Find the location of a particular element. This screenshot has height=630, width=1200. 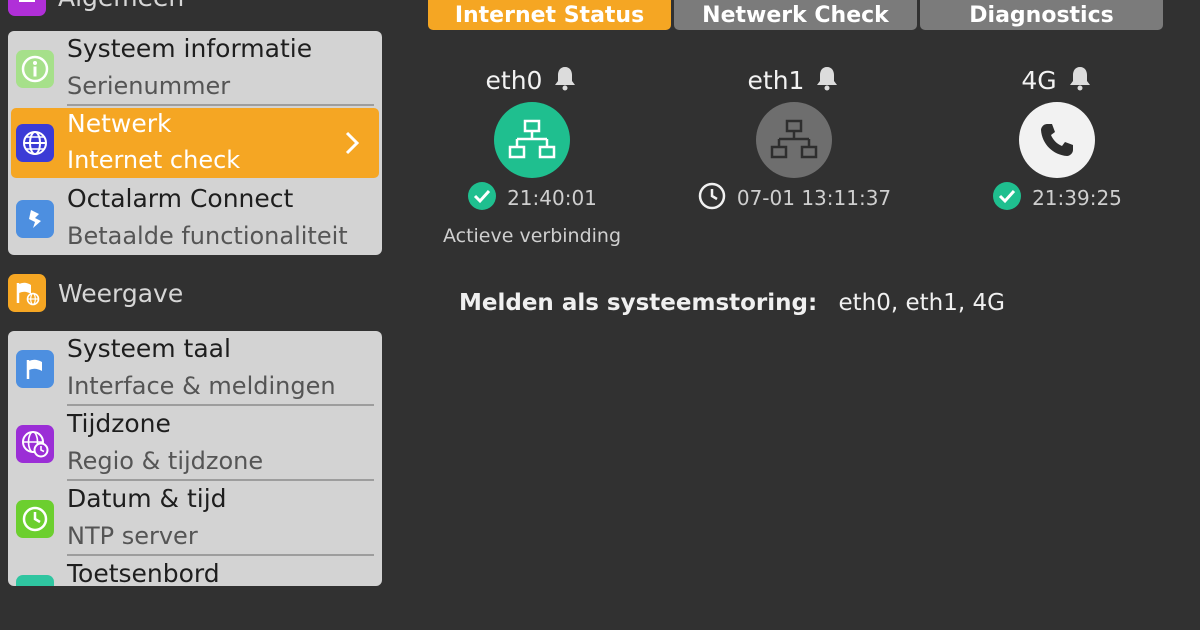

tab-netwerk-check: Netwerk Check is located at coordinates (795, 15).